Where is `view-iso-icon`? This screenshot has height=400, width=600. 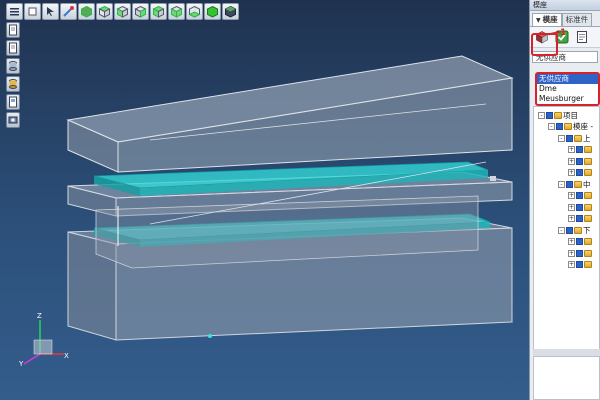 view-iso-icon is located at coordinates (86, 11).